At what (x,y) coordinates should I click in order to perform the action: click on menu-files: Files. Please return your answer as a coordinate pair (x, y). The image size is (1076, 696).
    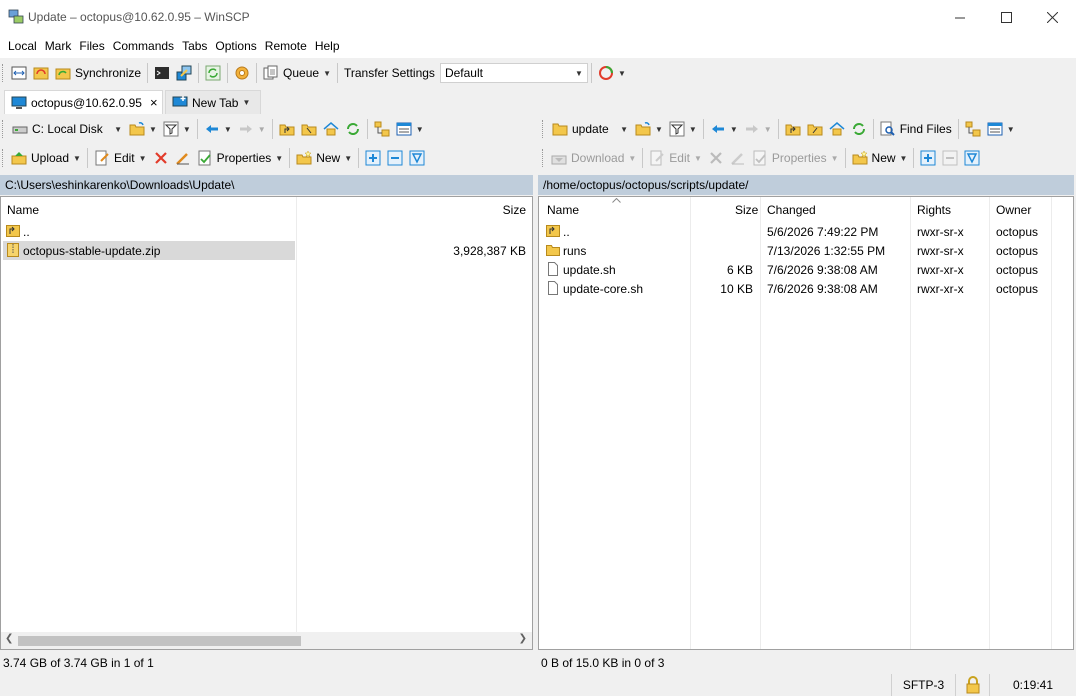
    Looking at the image, I should click on (91, 46).